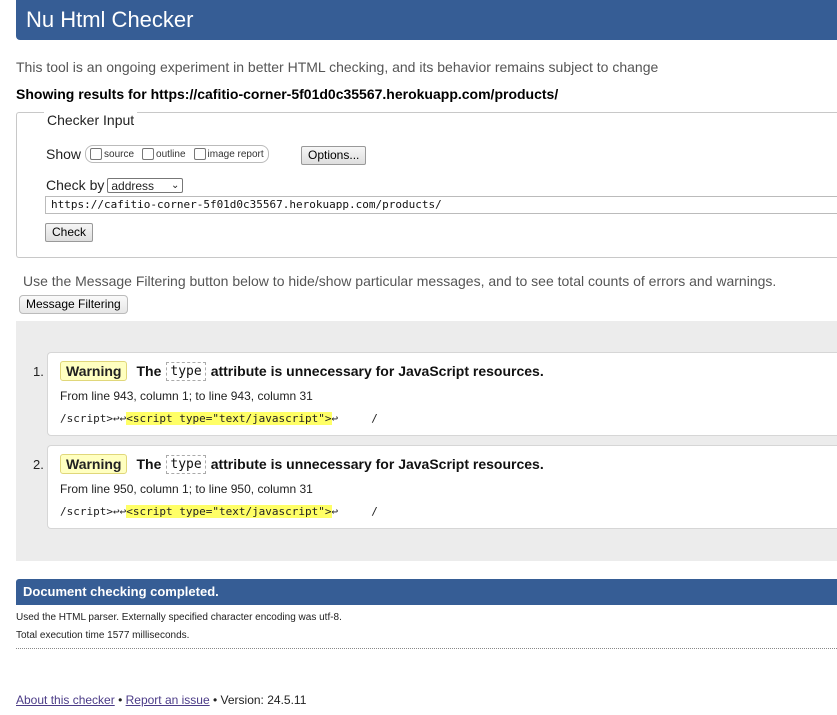 Image resolution: width=837 pixels, height=715 pixels. Describe the element at coordinates (65, 700) in the screenshot. I see `about-link: About this checker` at that location.